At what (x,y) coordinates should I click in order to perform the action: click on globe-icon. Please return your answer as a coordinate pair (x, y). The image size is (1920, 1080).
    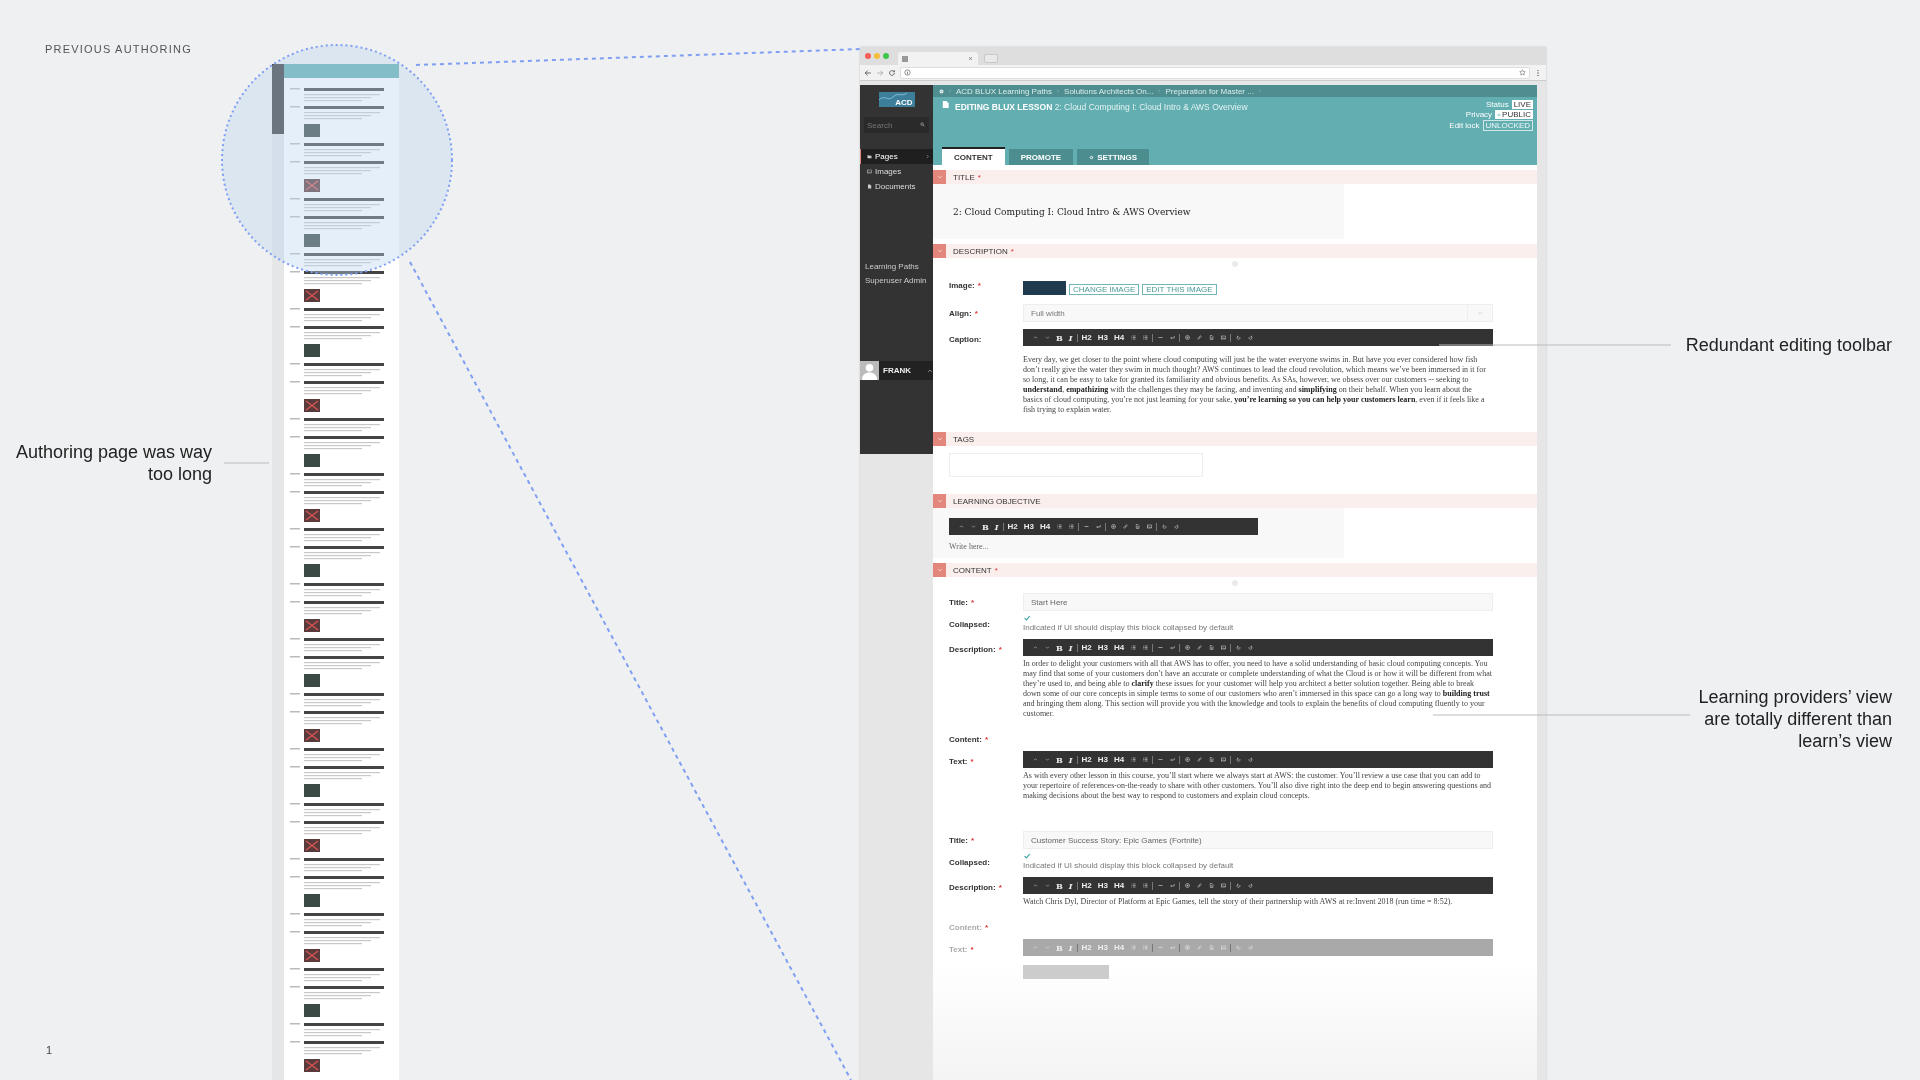
    Looking at the image, I should click on (941, 91).